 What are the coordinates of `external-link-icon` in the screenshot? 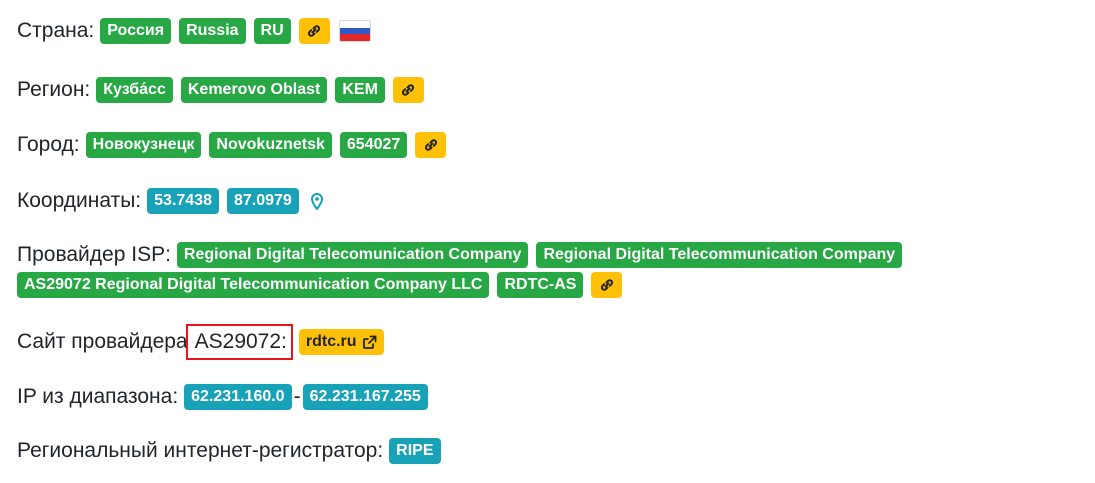 It's located at (369, 342).